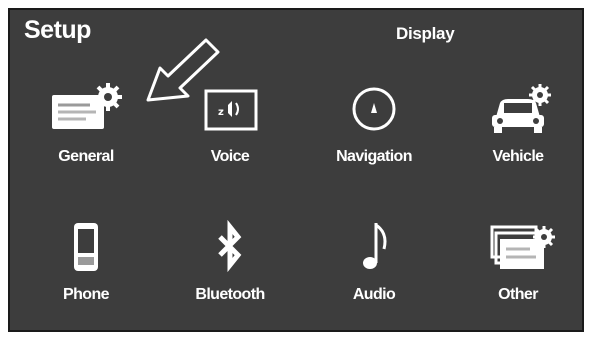 This screenshot has width=592, height=339. What do you see at coordinates (86, 109) in the screenshot?
I see `general-settings-icon` at bounding box center [86, 109].